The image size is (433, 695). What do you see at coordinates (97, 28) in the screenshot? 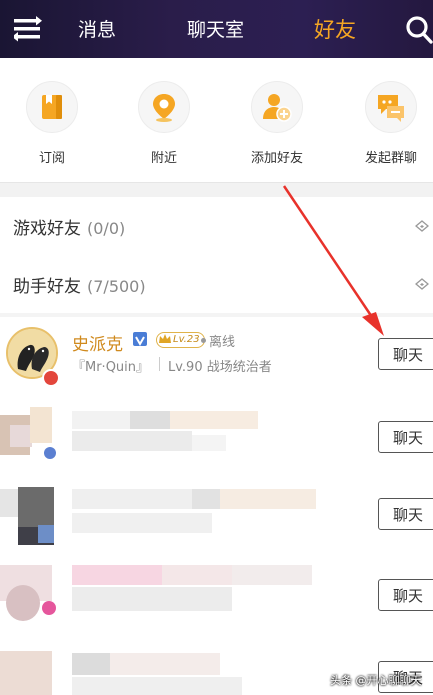
I see `tab-messages: 消息` at bounding box center [97, 28].